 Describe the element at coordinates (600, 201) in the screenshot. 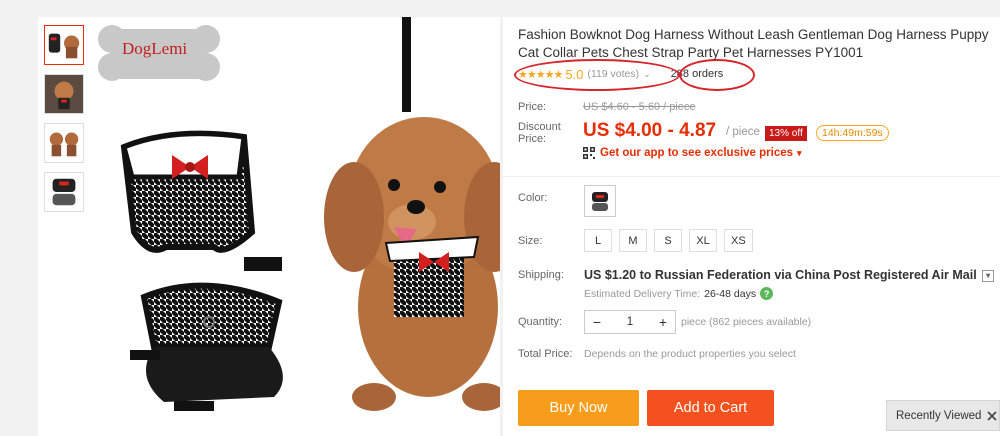

I see `color-swatch-option` at that location.